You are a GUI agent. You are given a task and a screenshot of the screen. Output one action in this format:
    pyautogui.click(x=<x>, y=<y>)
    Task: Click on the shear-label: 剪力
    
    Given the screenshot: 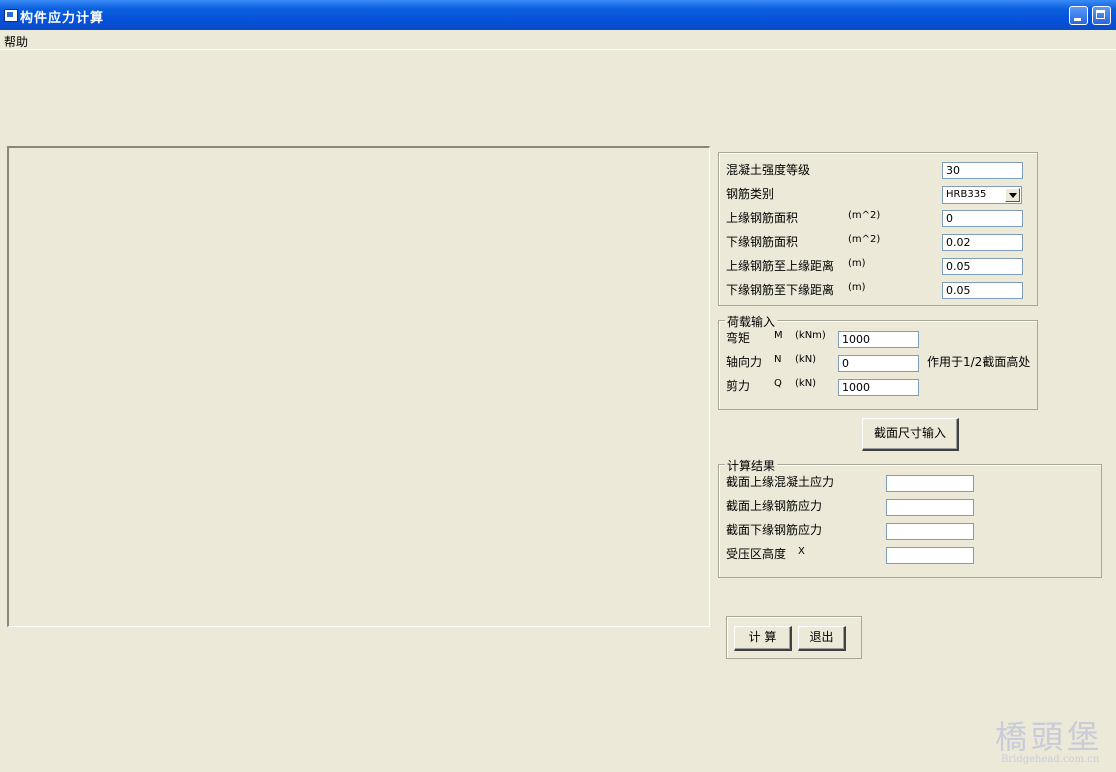 What is the action you would take?
    pyautogui.click(x=738, y=386)
    